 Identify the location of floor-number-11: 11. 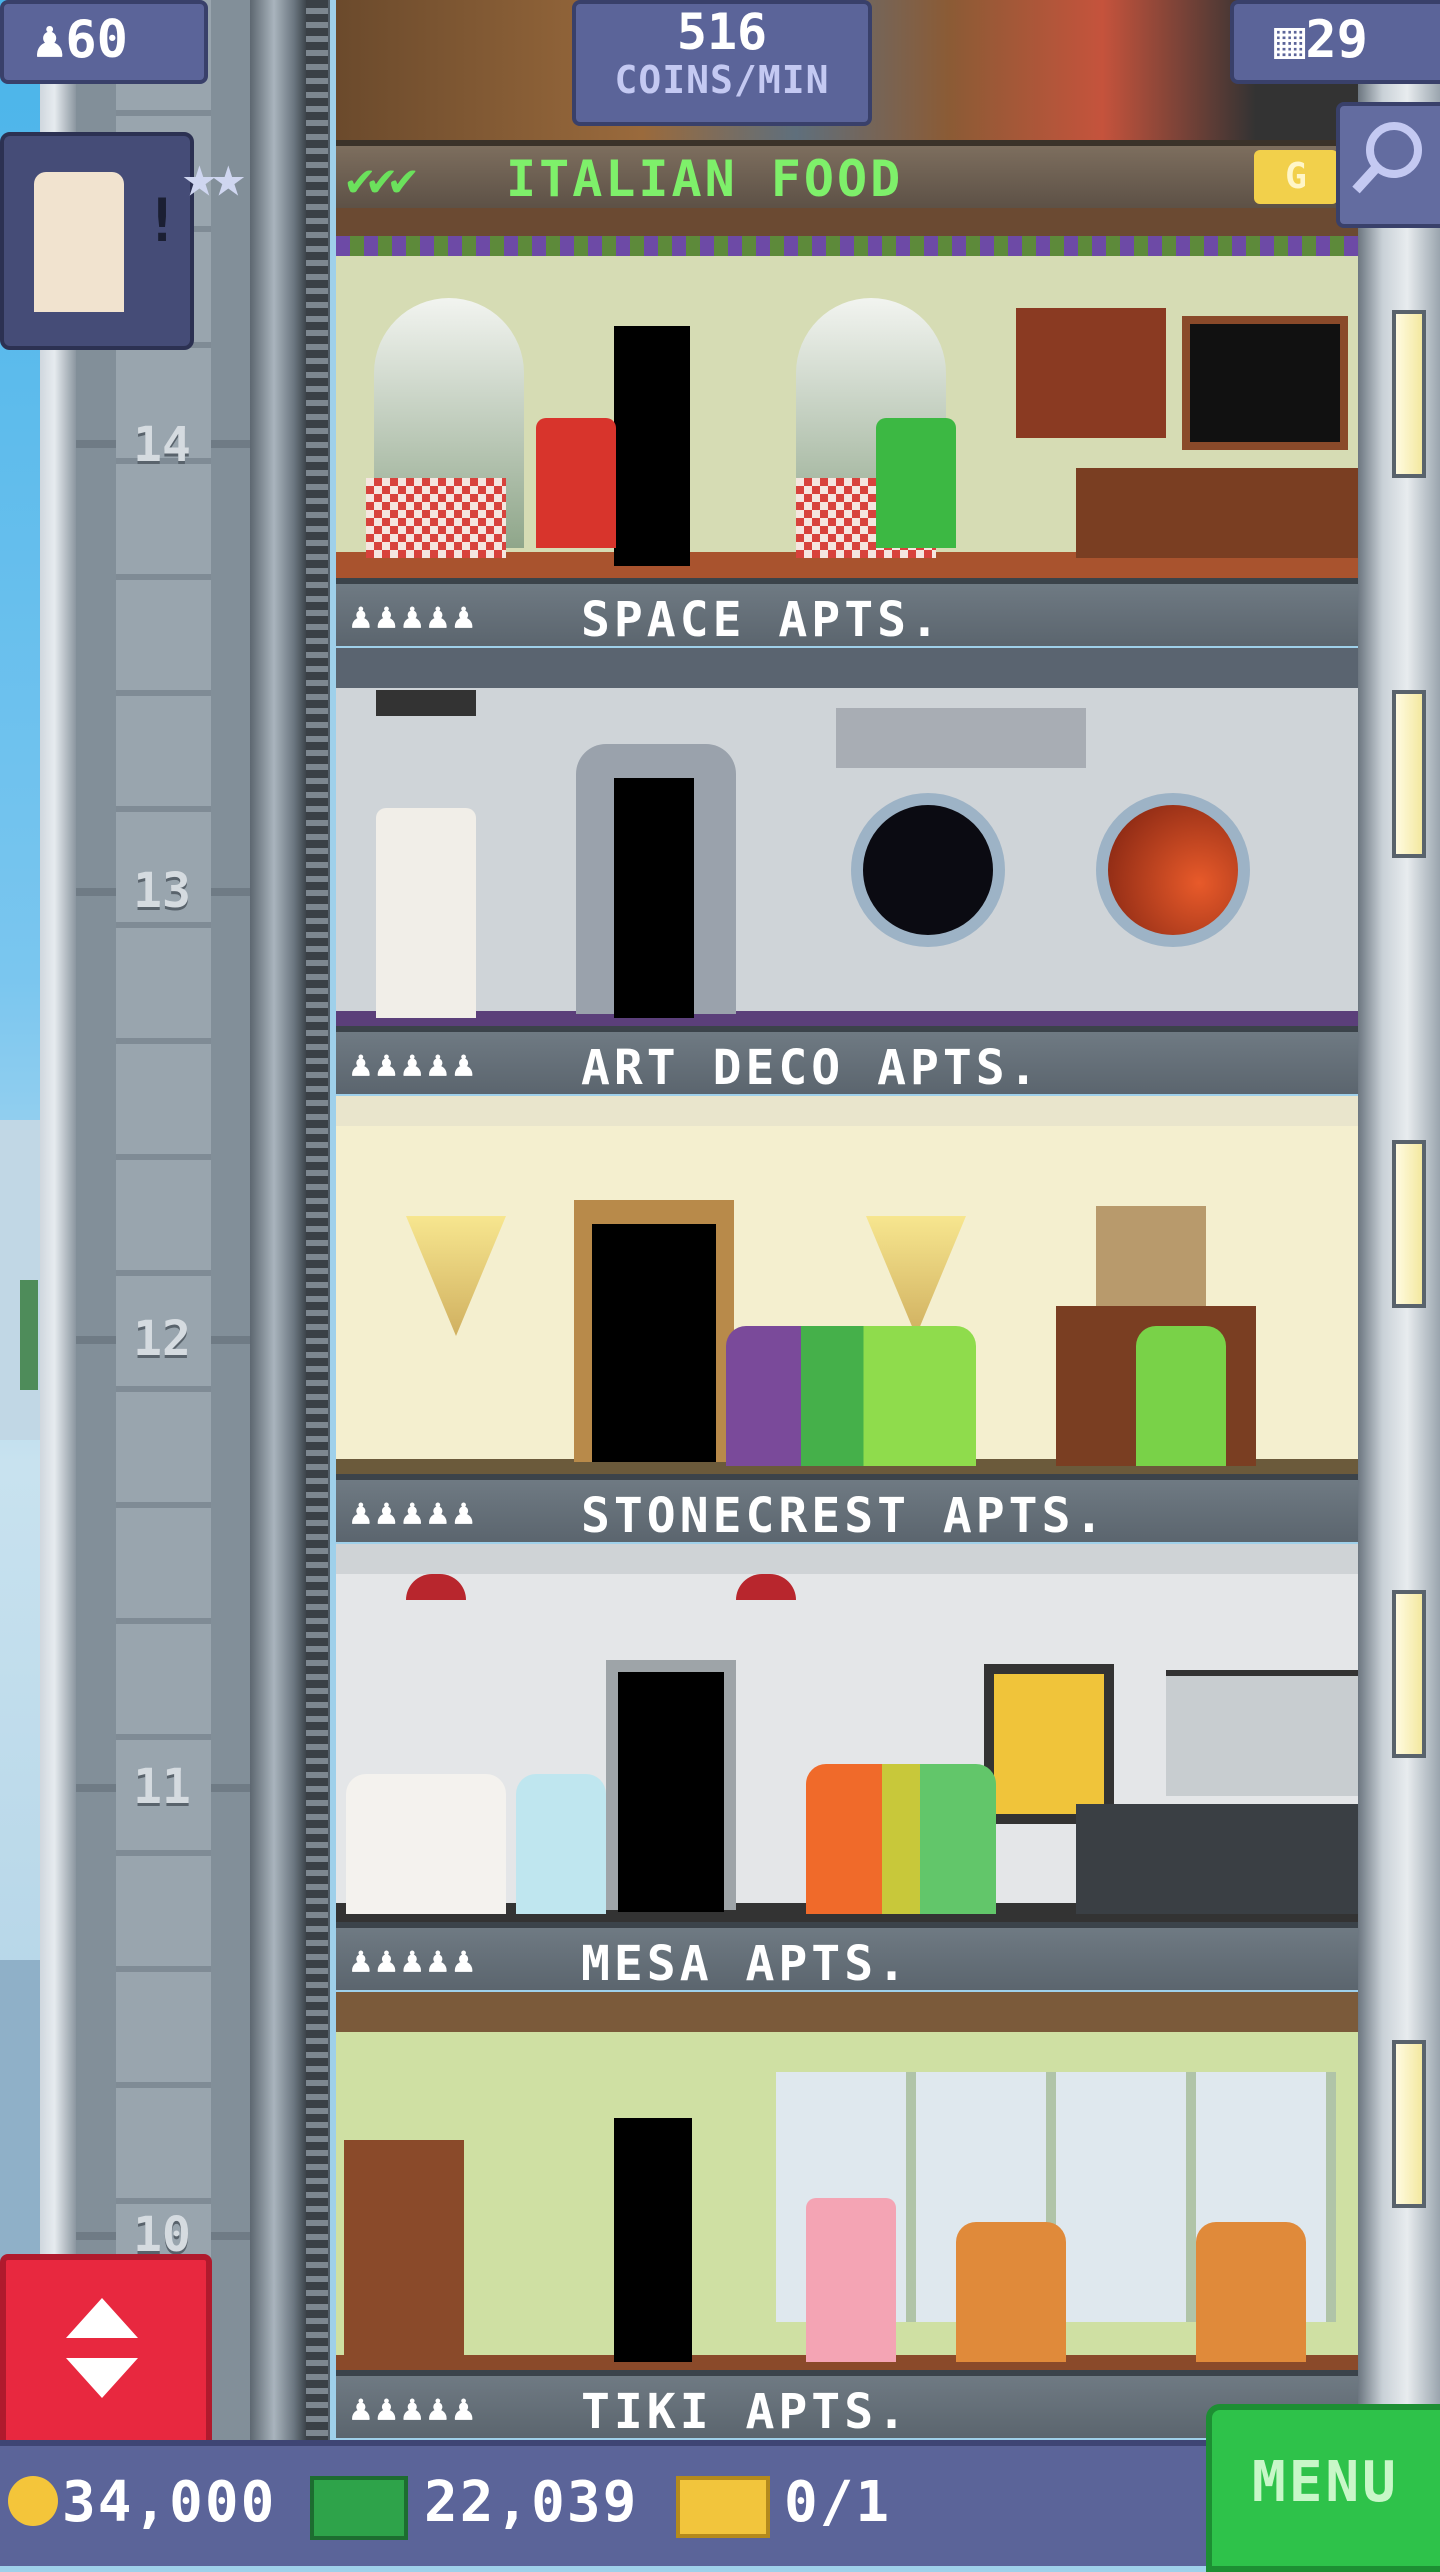
(162, 1787).